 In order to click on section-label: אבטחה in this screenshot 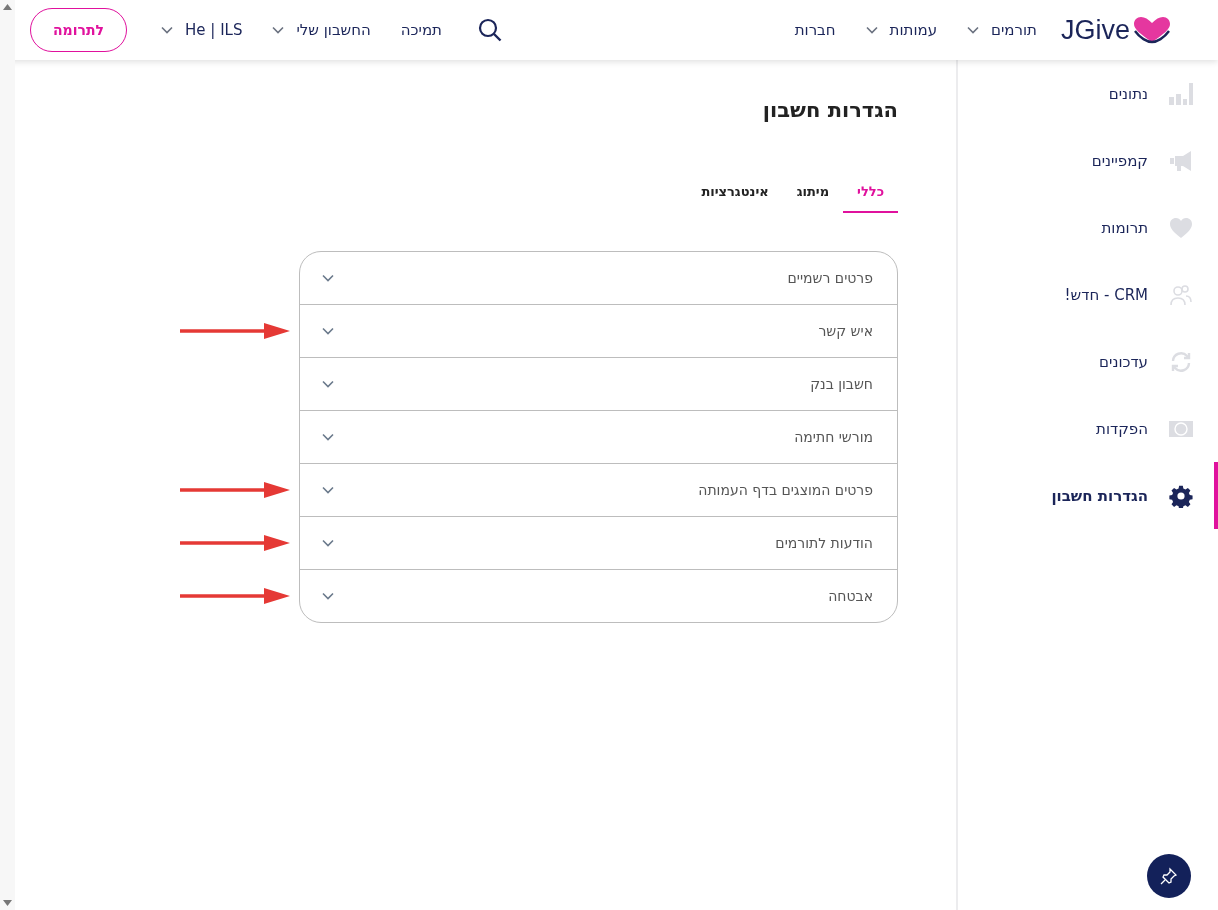, I will do `click(850, 596)`.